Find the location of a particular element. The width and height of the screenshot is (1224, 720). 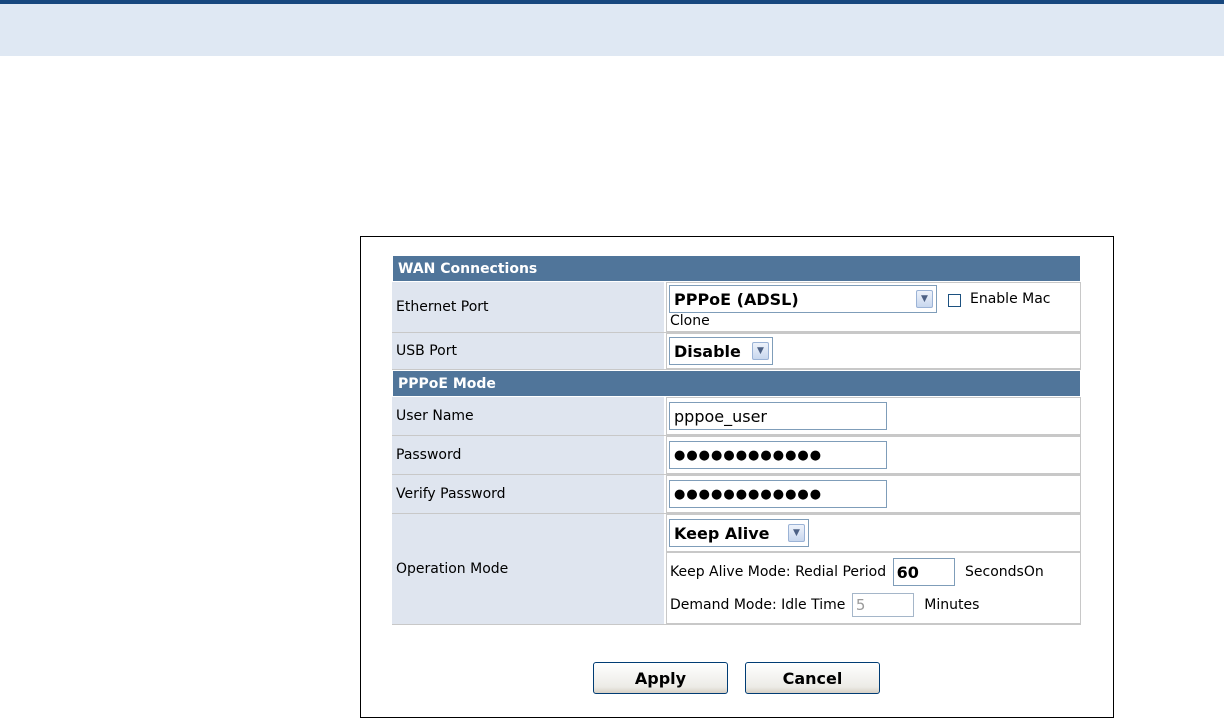

password-input: ●●●●●●●●●●●● is located at coordinates (778, 455).